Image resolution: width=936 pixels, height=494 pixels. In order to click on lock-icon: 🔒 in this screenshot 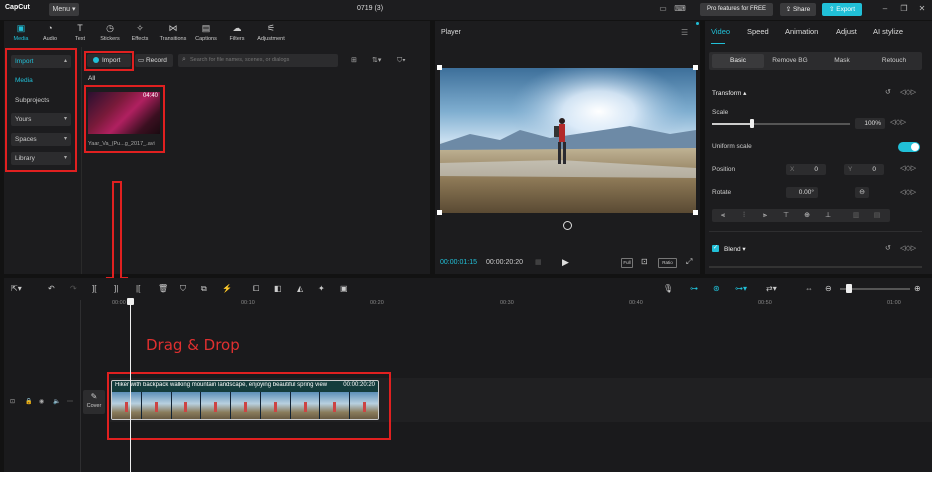, I will do `click(28, 401)`.